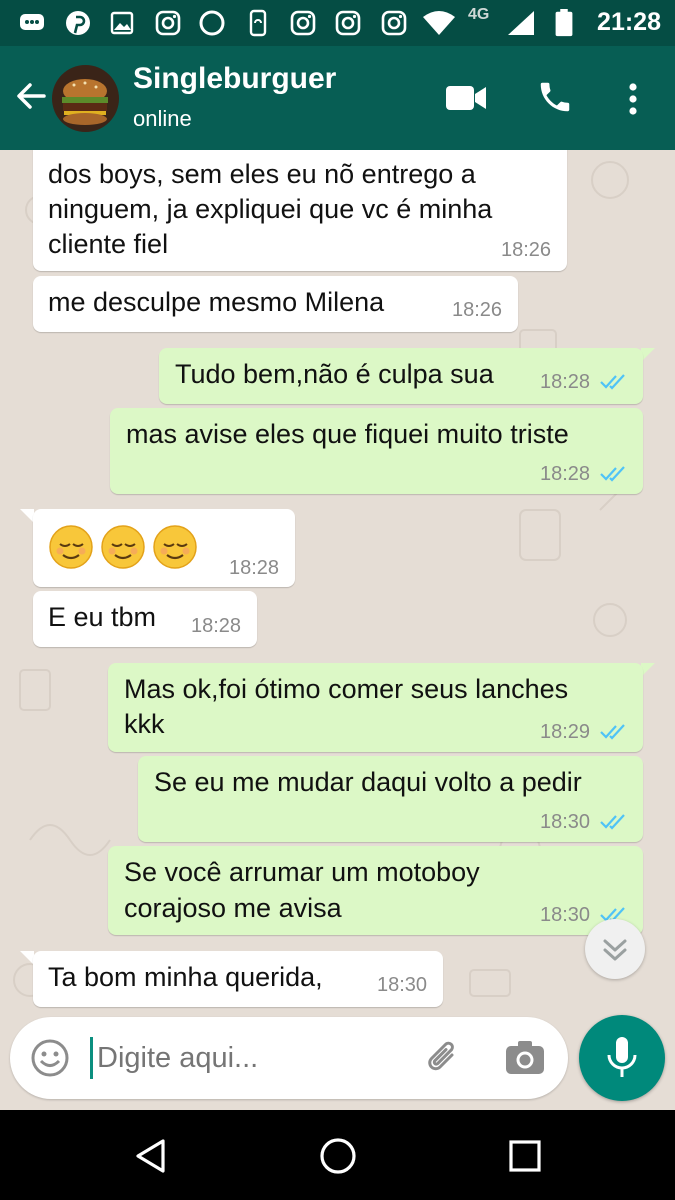 The image size is (675, 1200). I want to click on wifi-icon, so click(439, 23).